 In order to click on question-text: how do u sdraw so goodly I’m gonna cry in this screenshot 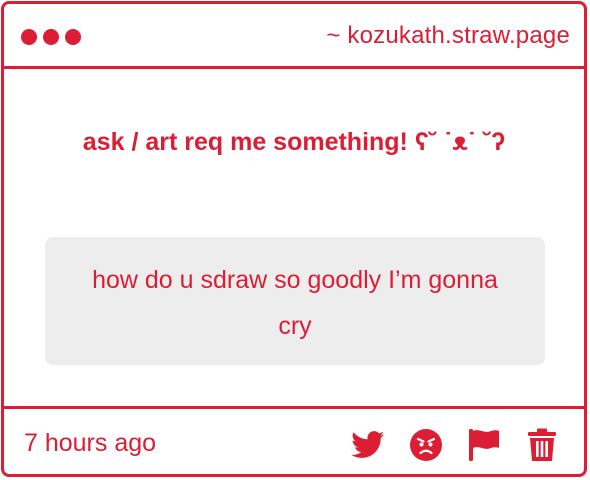, I will do `click(295, 303)`.